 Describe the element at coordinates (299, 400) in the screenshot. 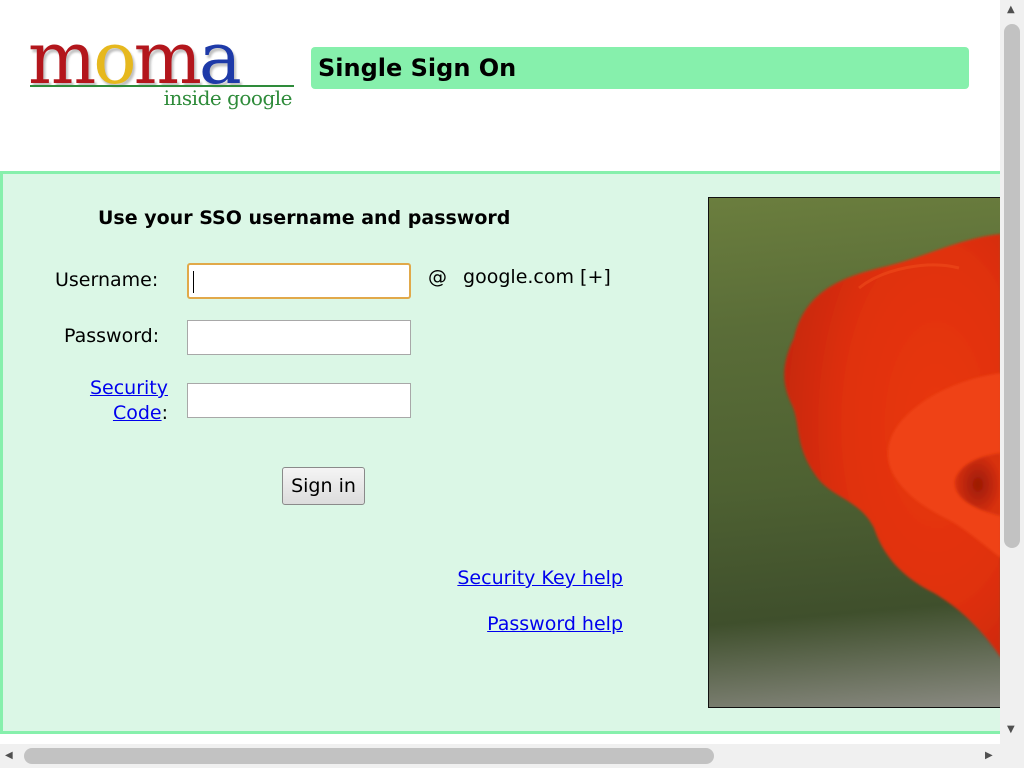

I see `security-code-input` at that location.